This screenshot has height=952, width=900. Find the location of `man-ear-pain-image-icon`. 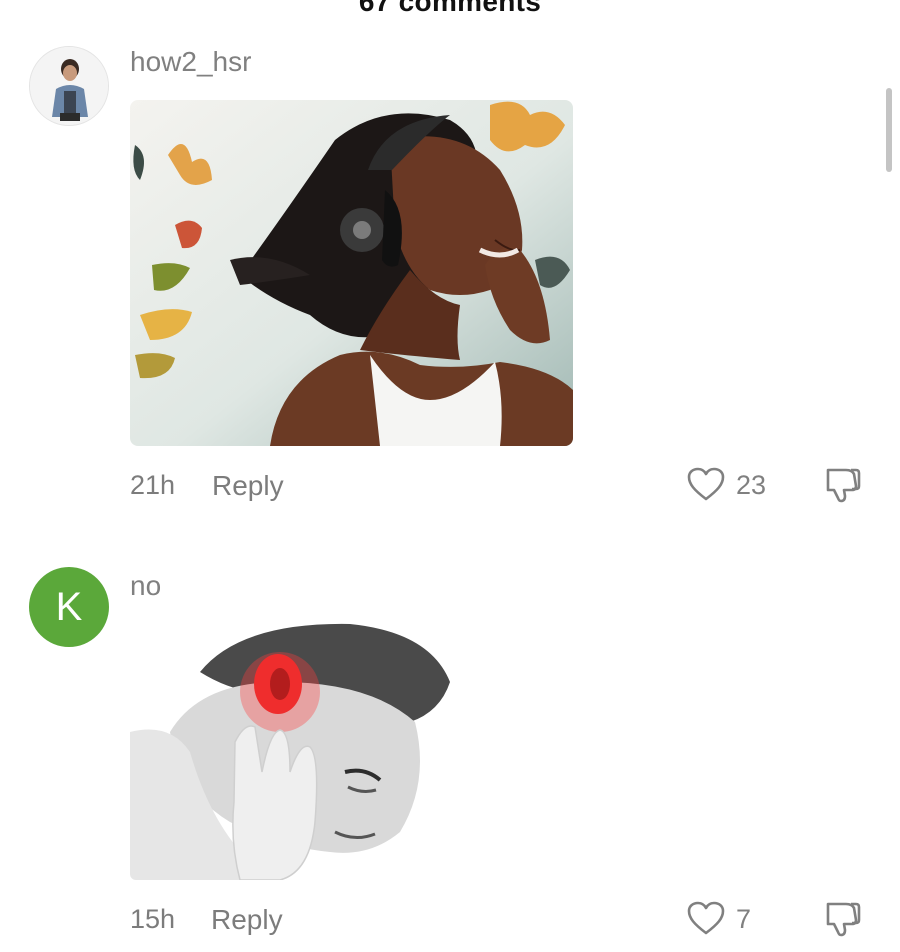

man-ear-pain-image-icon is located at coordinates (293, 751).